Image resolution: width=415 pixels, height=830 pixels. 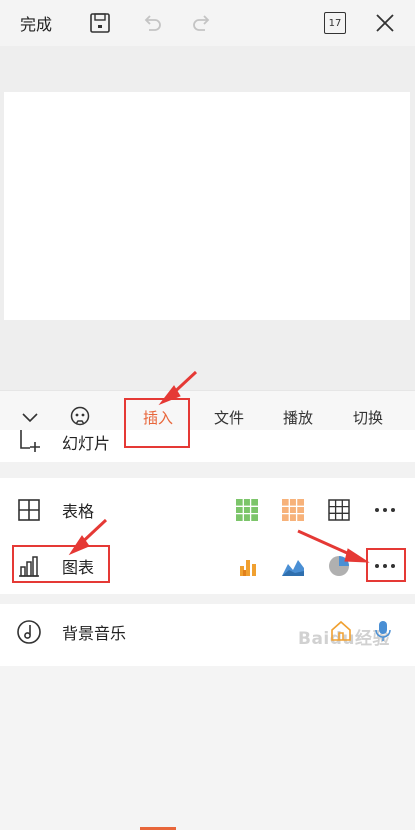 What do you see at coordinates (29, 510) in the screenshot?
I see `table-icon` at bounding box center [29, 510].